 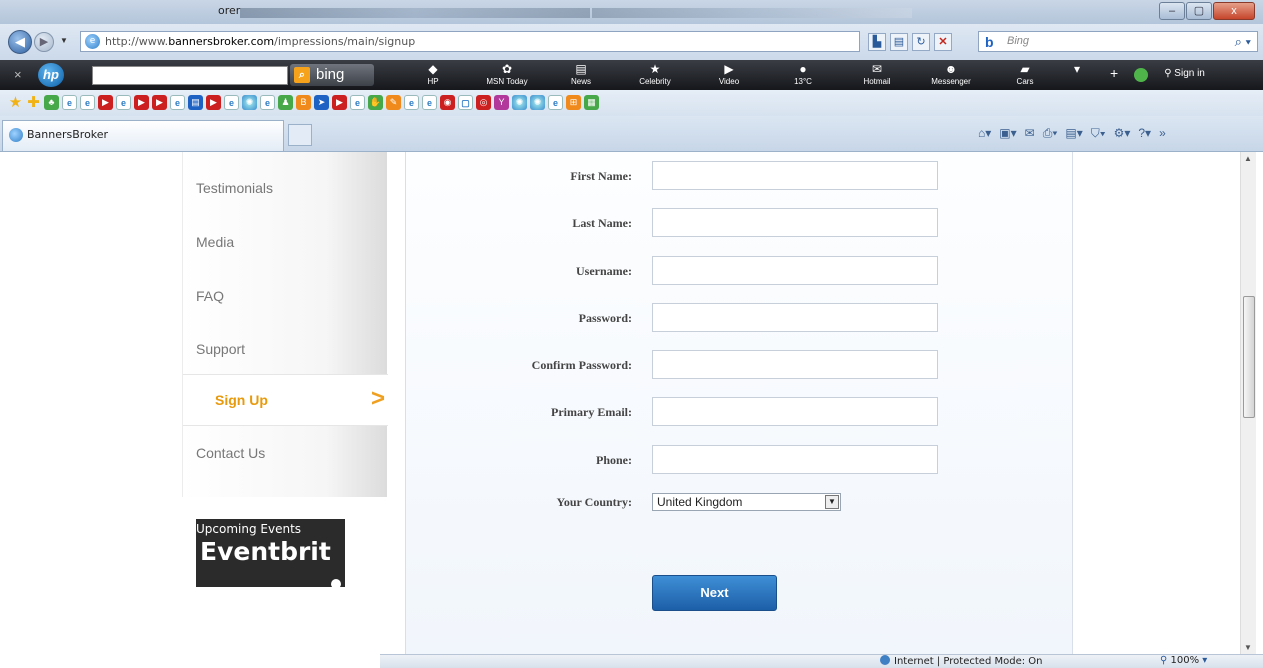 I want to click on vertical-scrollbar: ▲ ▼, so click(x=1248, y=403).